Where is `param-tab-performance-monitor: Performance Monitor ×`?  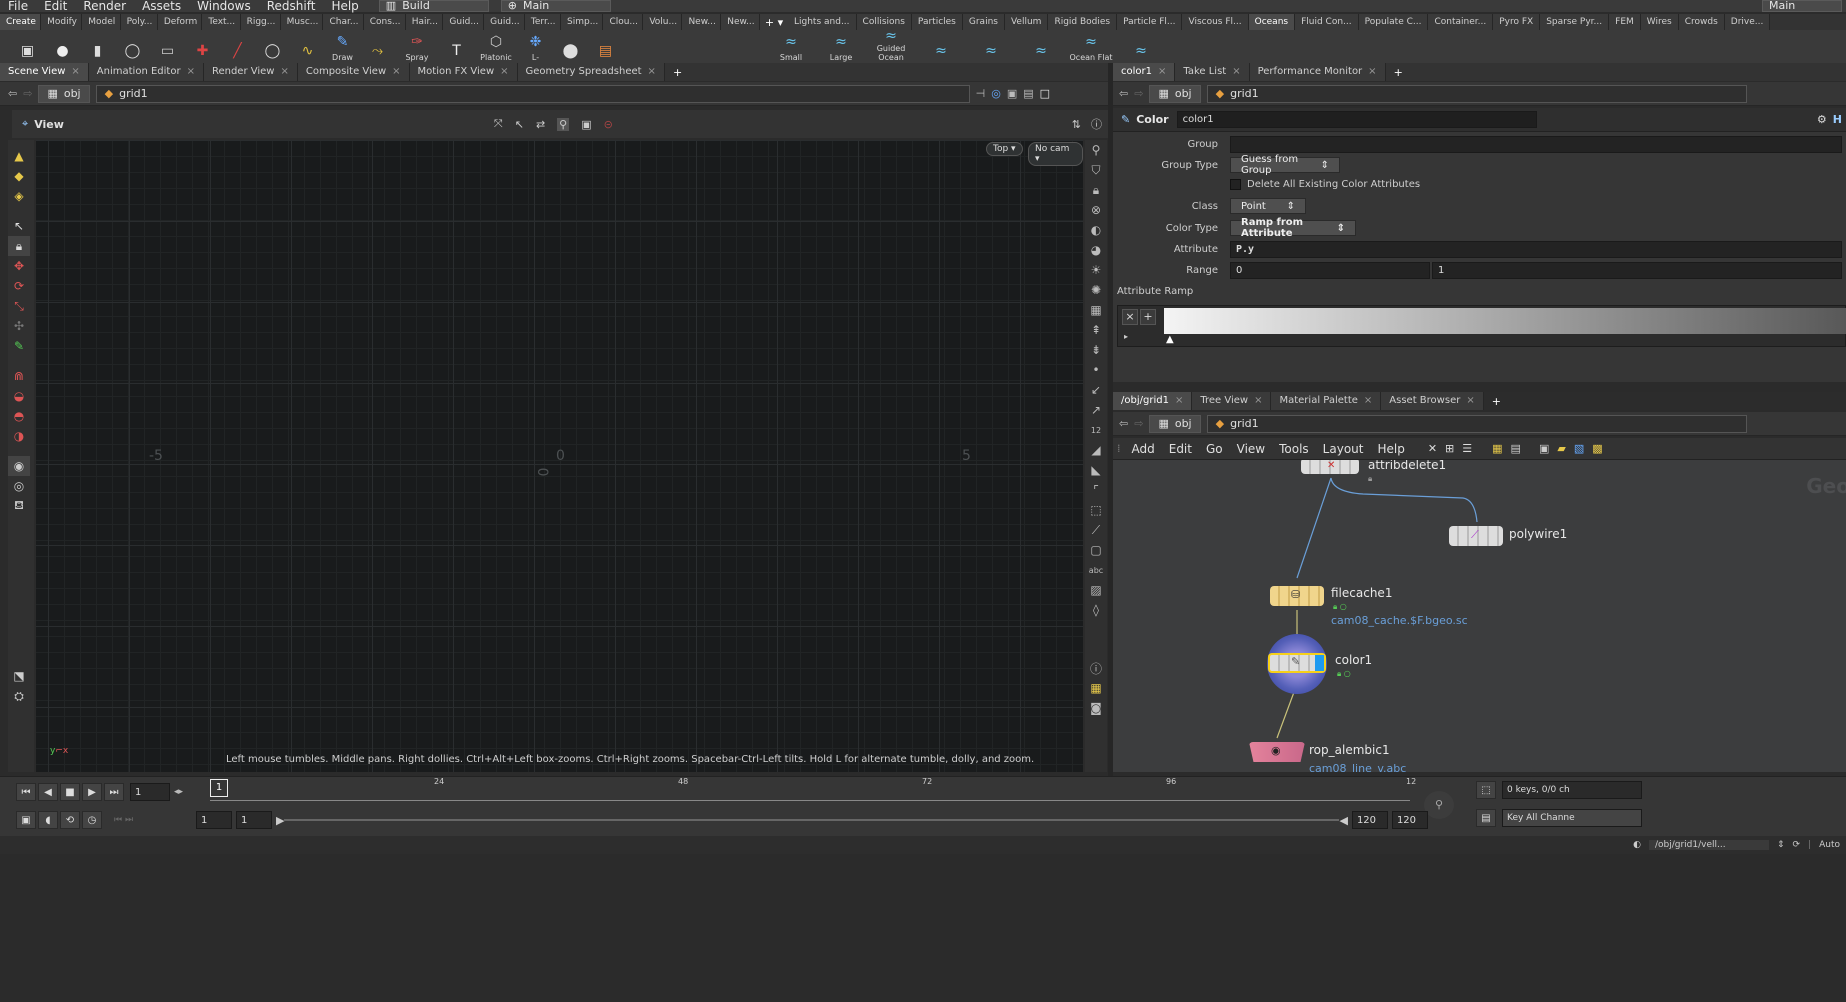
param-tab-performance-monitor: Performance Monitor × is located at coordinates (1317, 72).